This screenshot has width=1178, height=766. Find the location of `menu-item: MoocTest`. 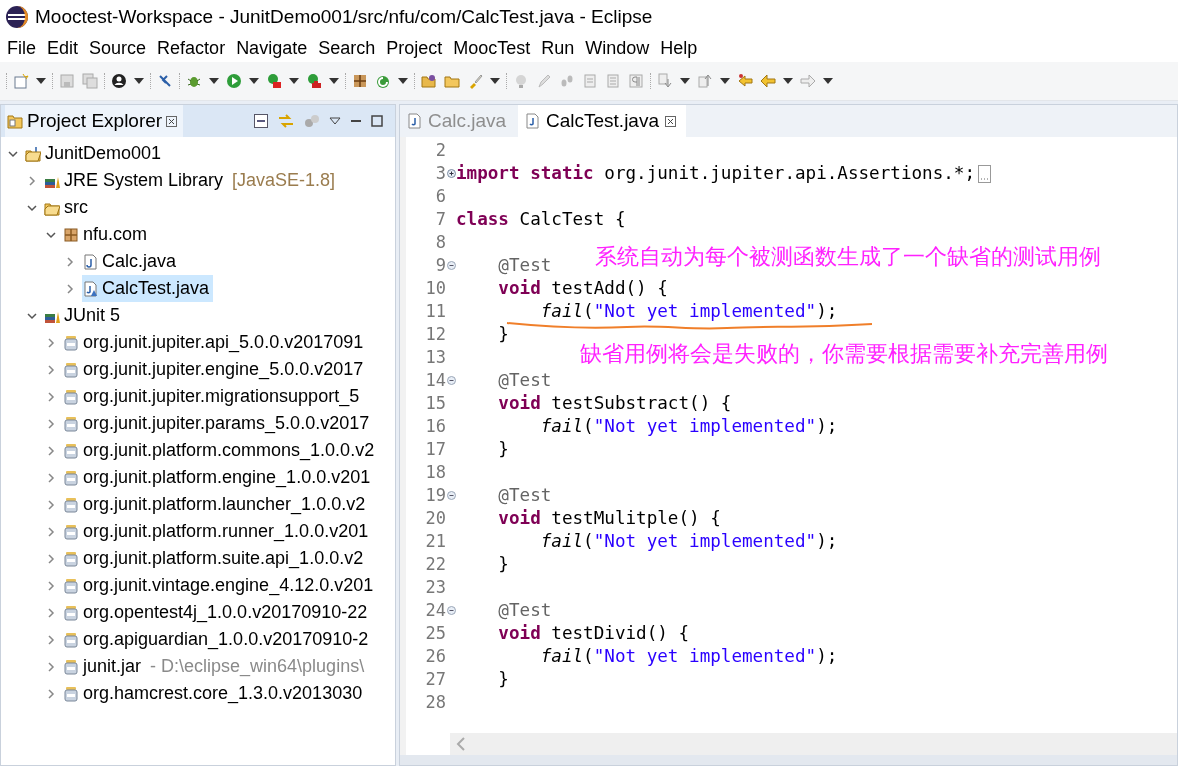

menu-item: MoocTest is located at coordinates (497, 48).